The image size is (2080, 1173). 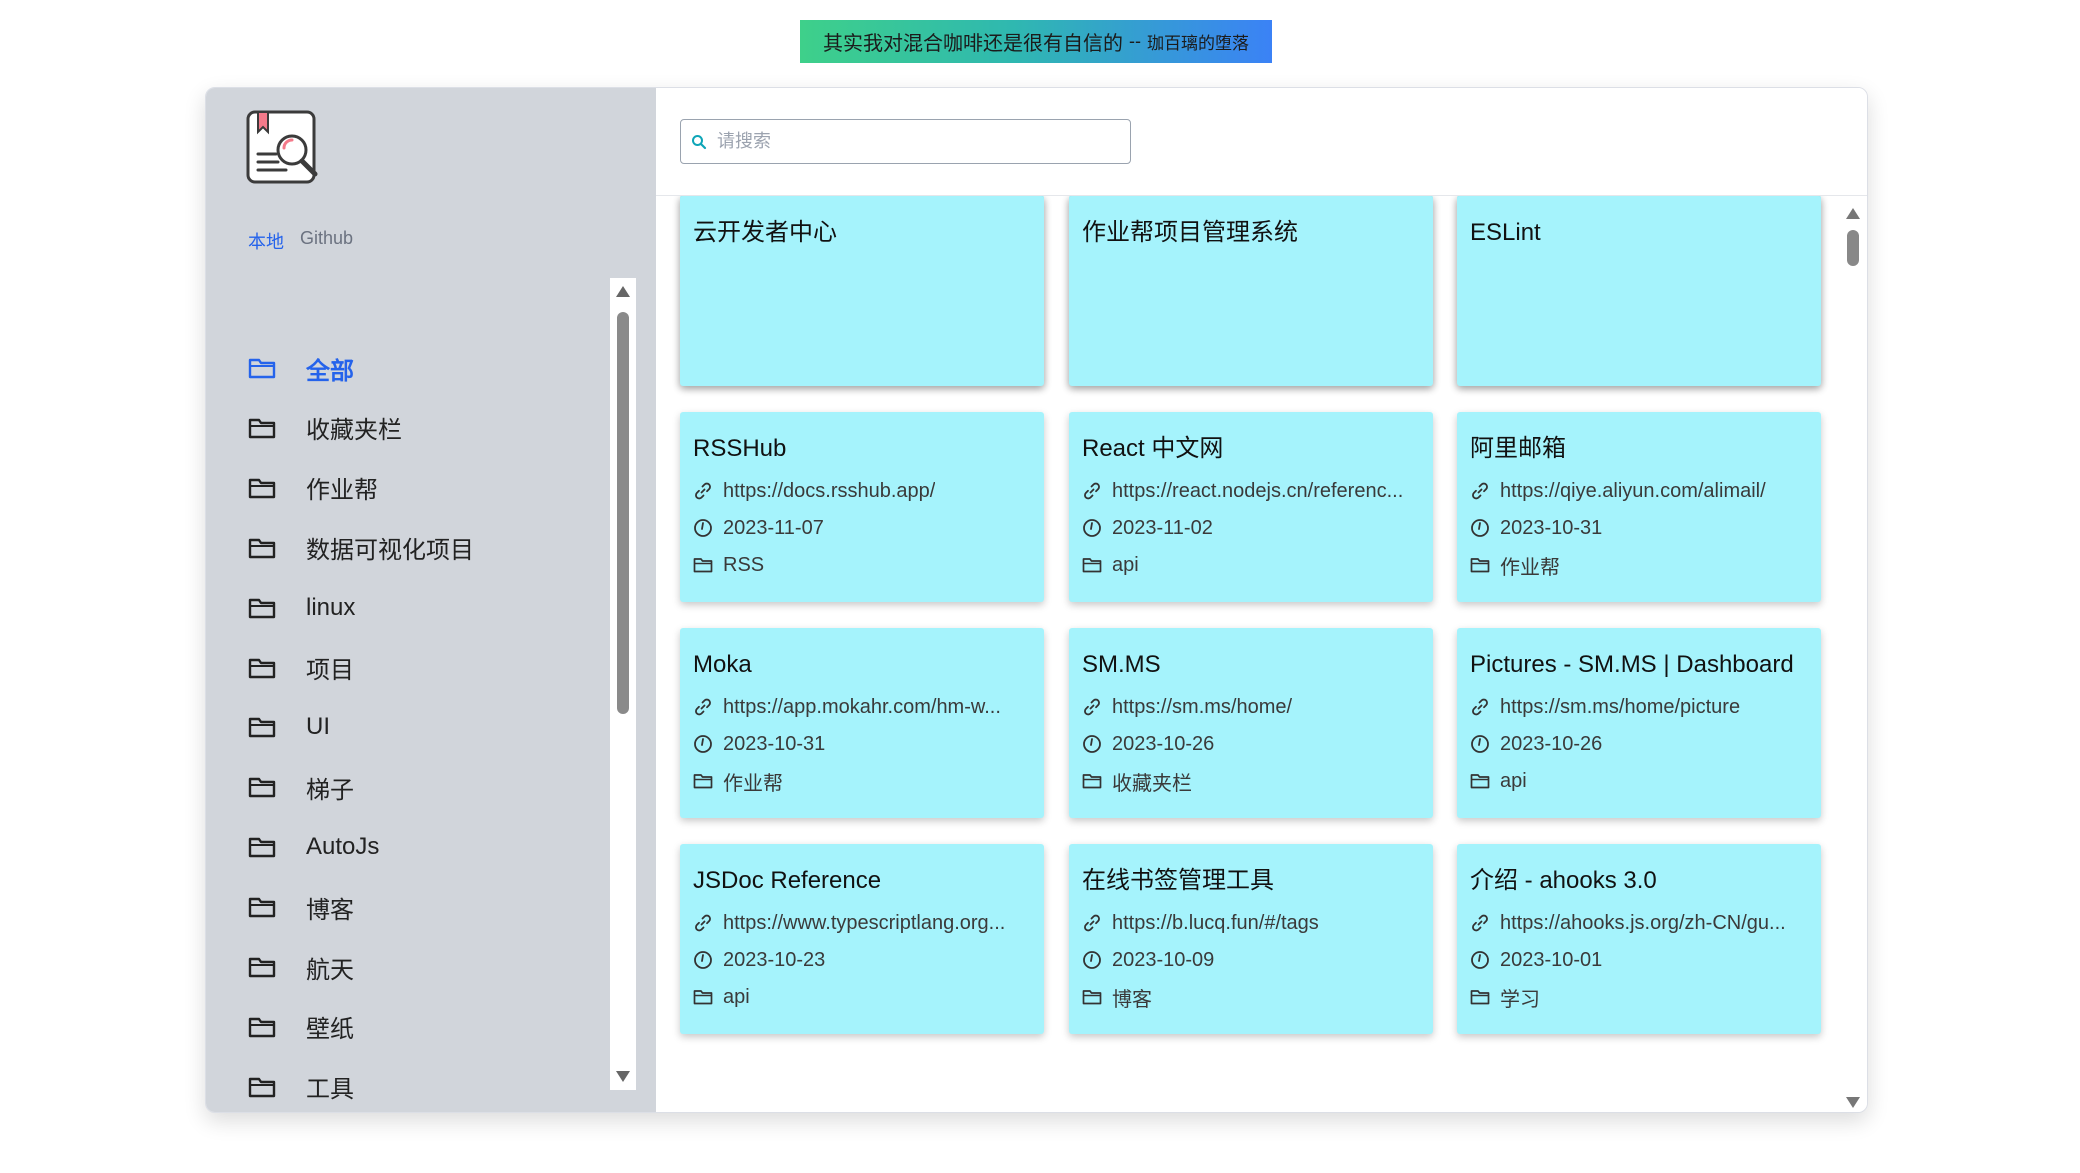 What do you see at coordinates (1162, 527) in the screenshot?
I see `card-date: 2023-11-02` at bounding box center [1162, 527].